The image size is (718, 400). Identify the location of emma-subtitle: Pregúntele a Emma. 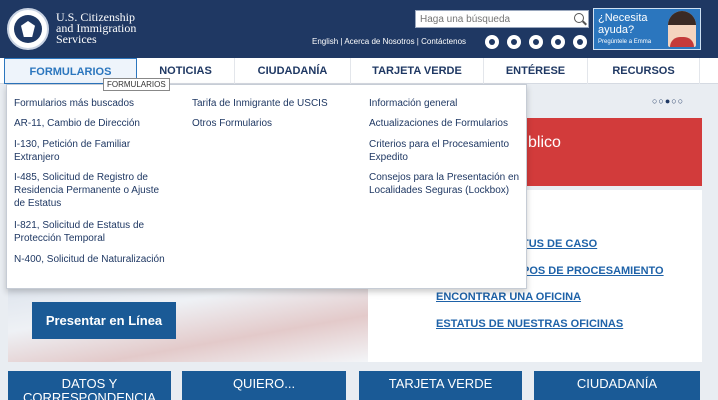
(625, 42).